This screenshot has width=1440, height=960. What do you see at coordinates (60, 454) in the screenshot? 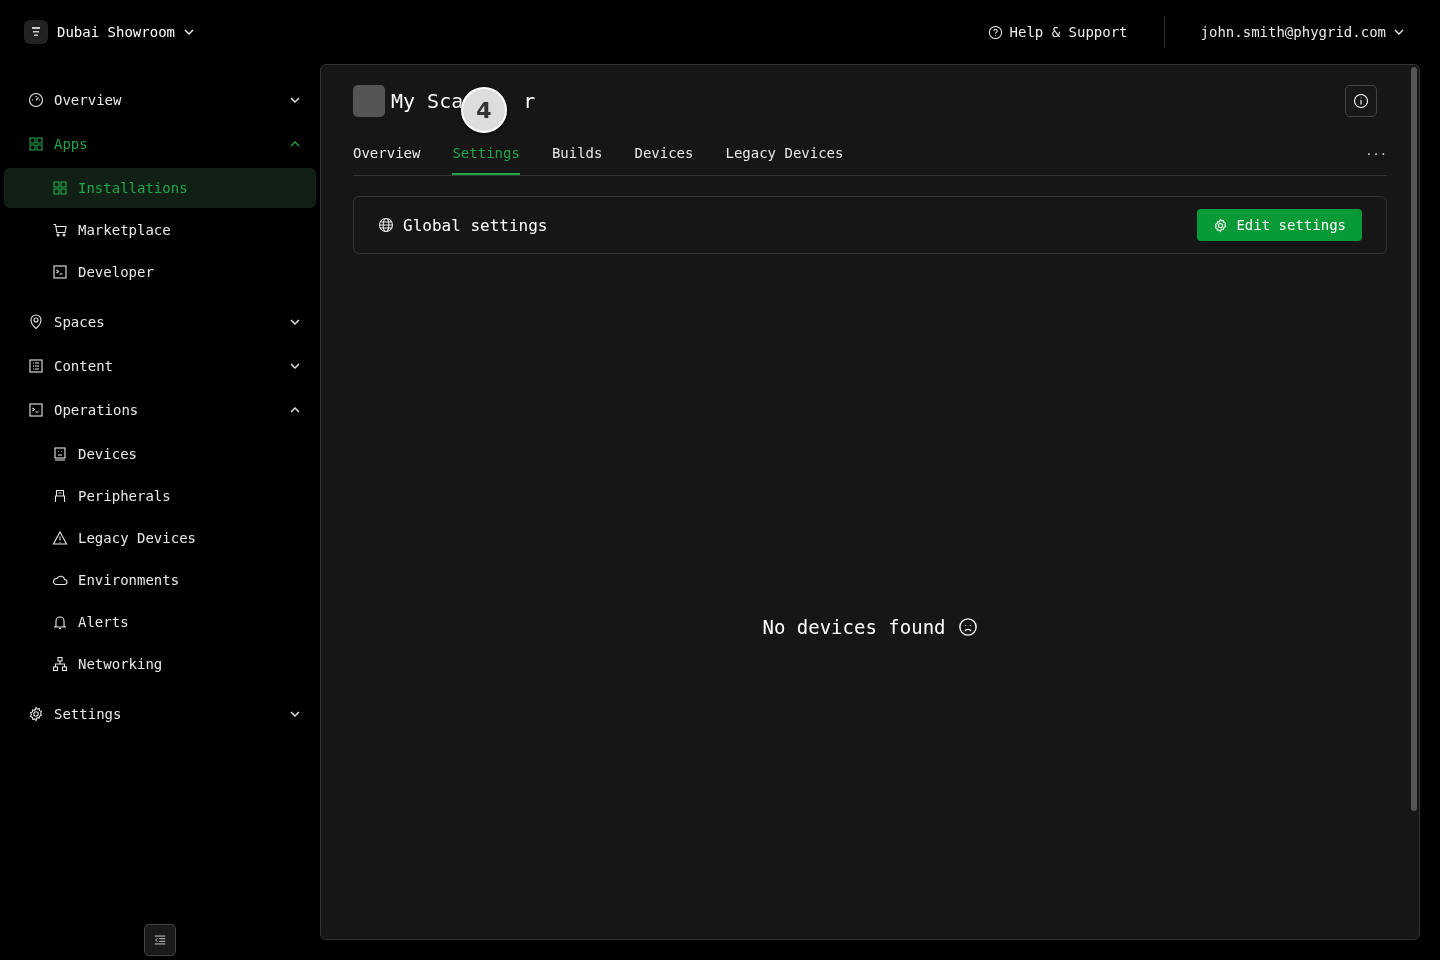
I see `device-icon` at bounding box center [60, 454].